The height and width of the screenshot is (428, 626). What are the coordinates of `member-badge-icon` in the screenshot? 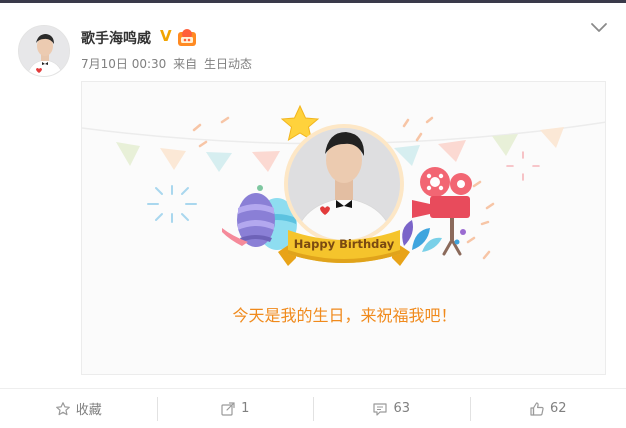 It's located at (187, 38).